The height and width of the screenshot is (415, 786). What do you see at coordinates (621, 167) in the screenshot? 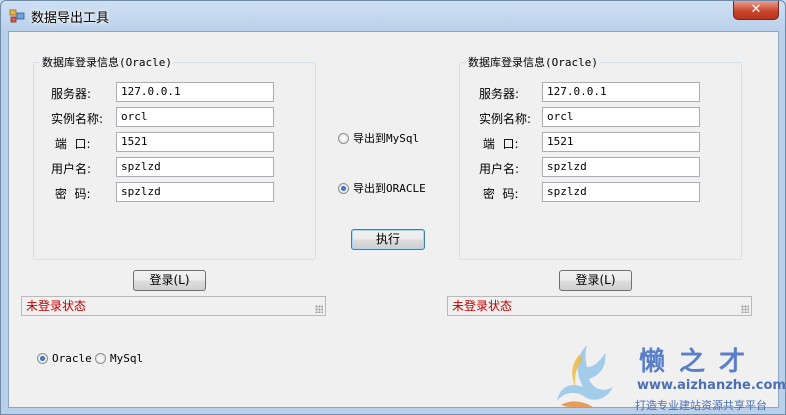
I see `right-username-input: spzlzd` at bounding box center [621, 167].